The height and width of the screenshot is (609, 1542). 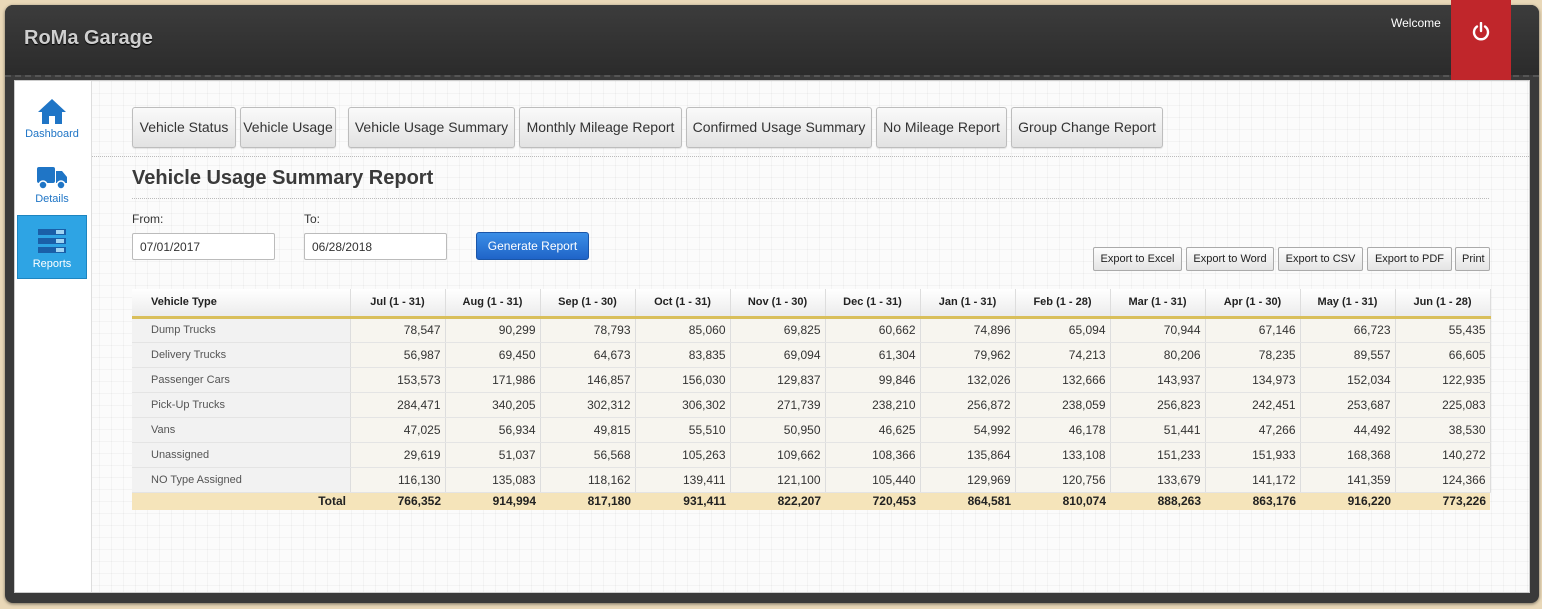 What do you see at coordinates (1443, 430) in the screenshot?
I see `mileage-cell: 38,530` at bounding box center [1443, 430].